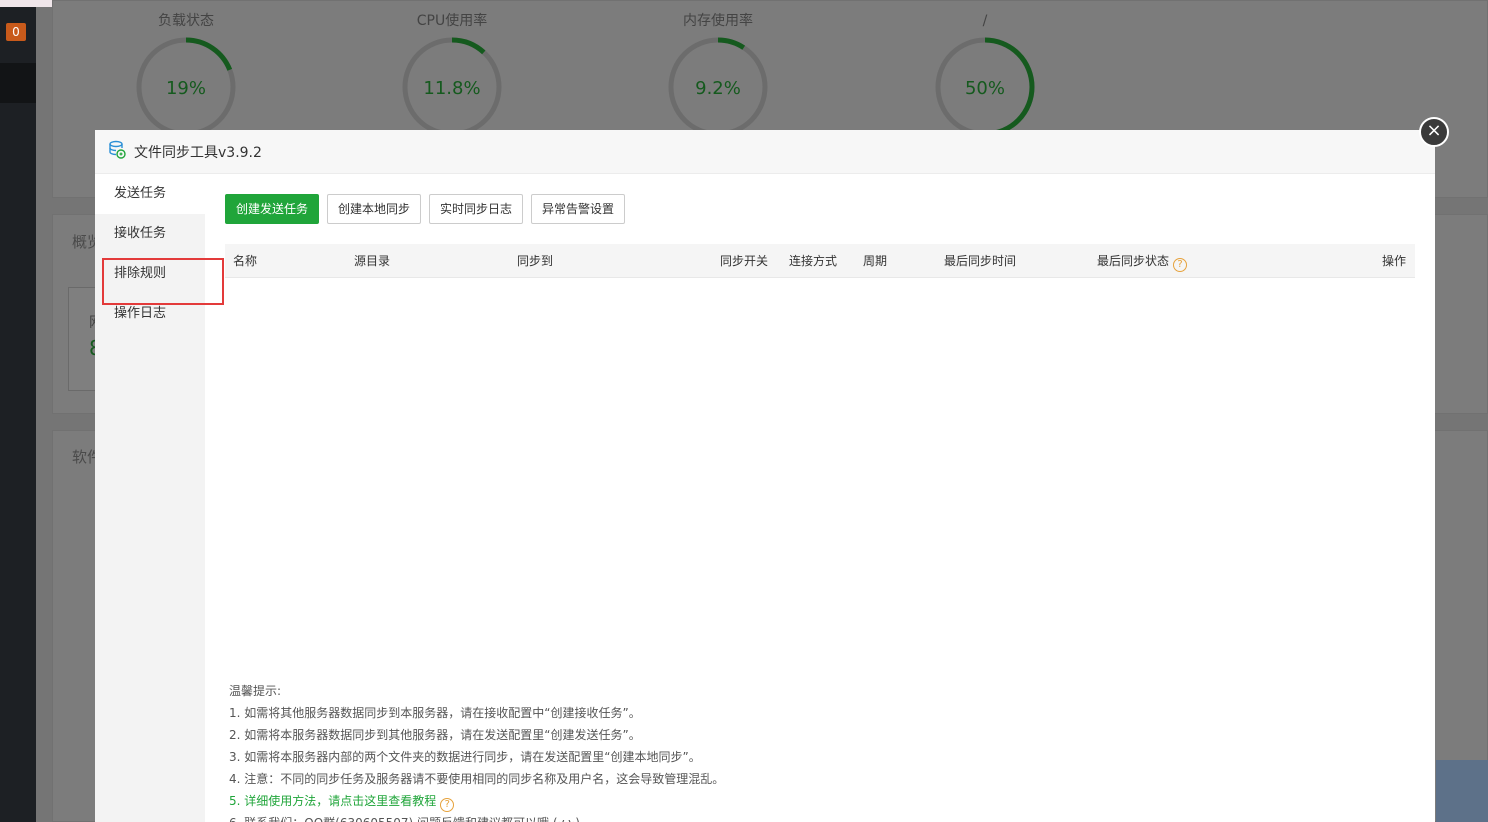  I want to click on col-last-sync-status-label: 最后同步状态, so click(1133, 261).